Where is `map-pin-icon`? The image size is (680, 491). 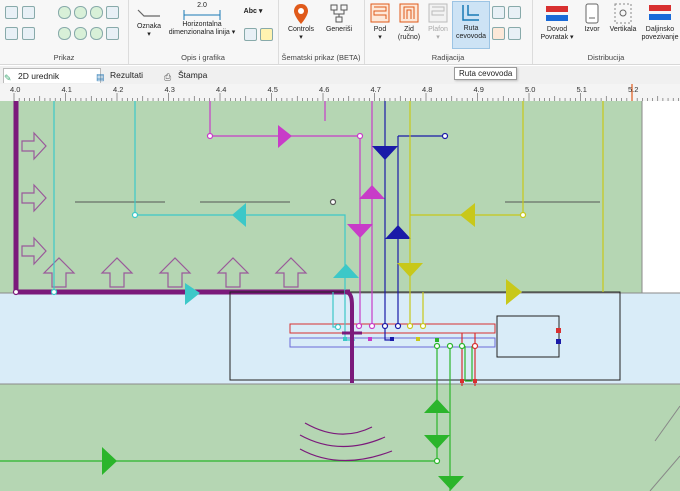 map-pin-icon is located at coordinates (301, 14).